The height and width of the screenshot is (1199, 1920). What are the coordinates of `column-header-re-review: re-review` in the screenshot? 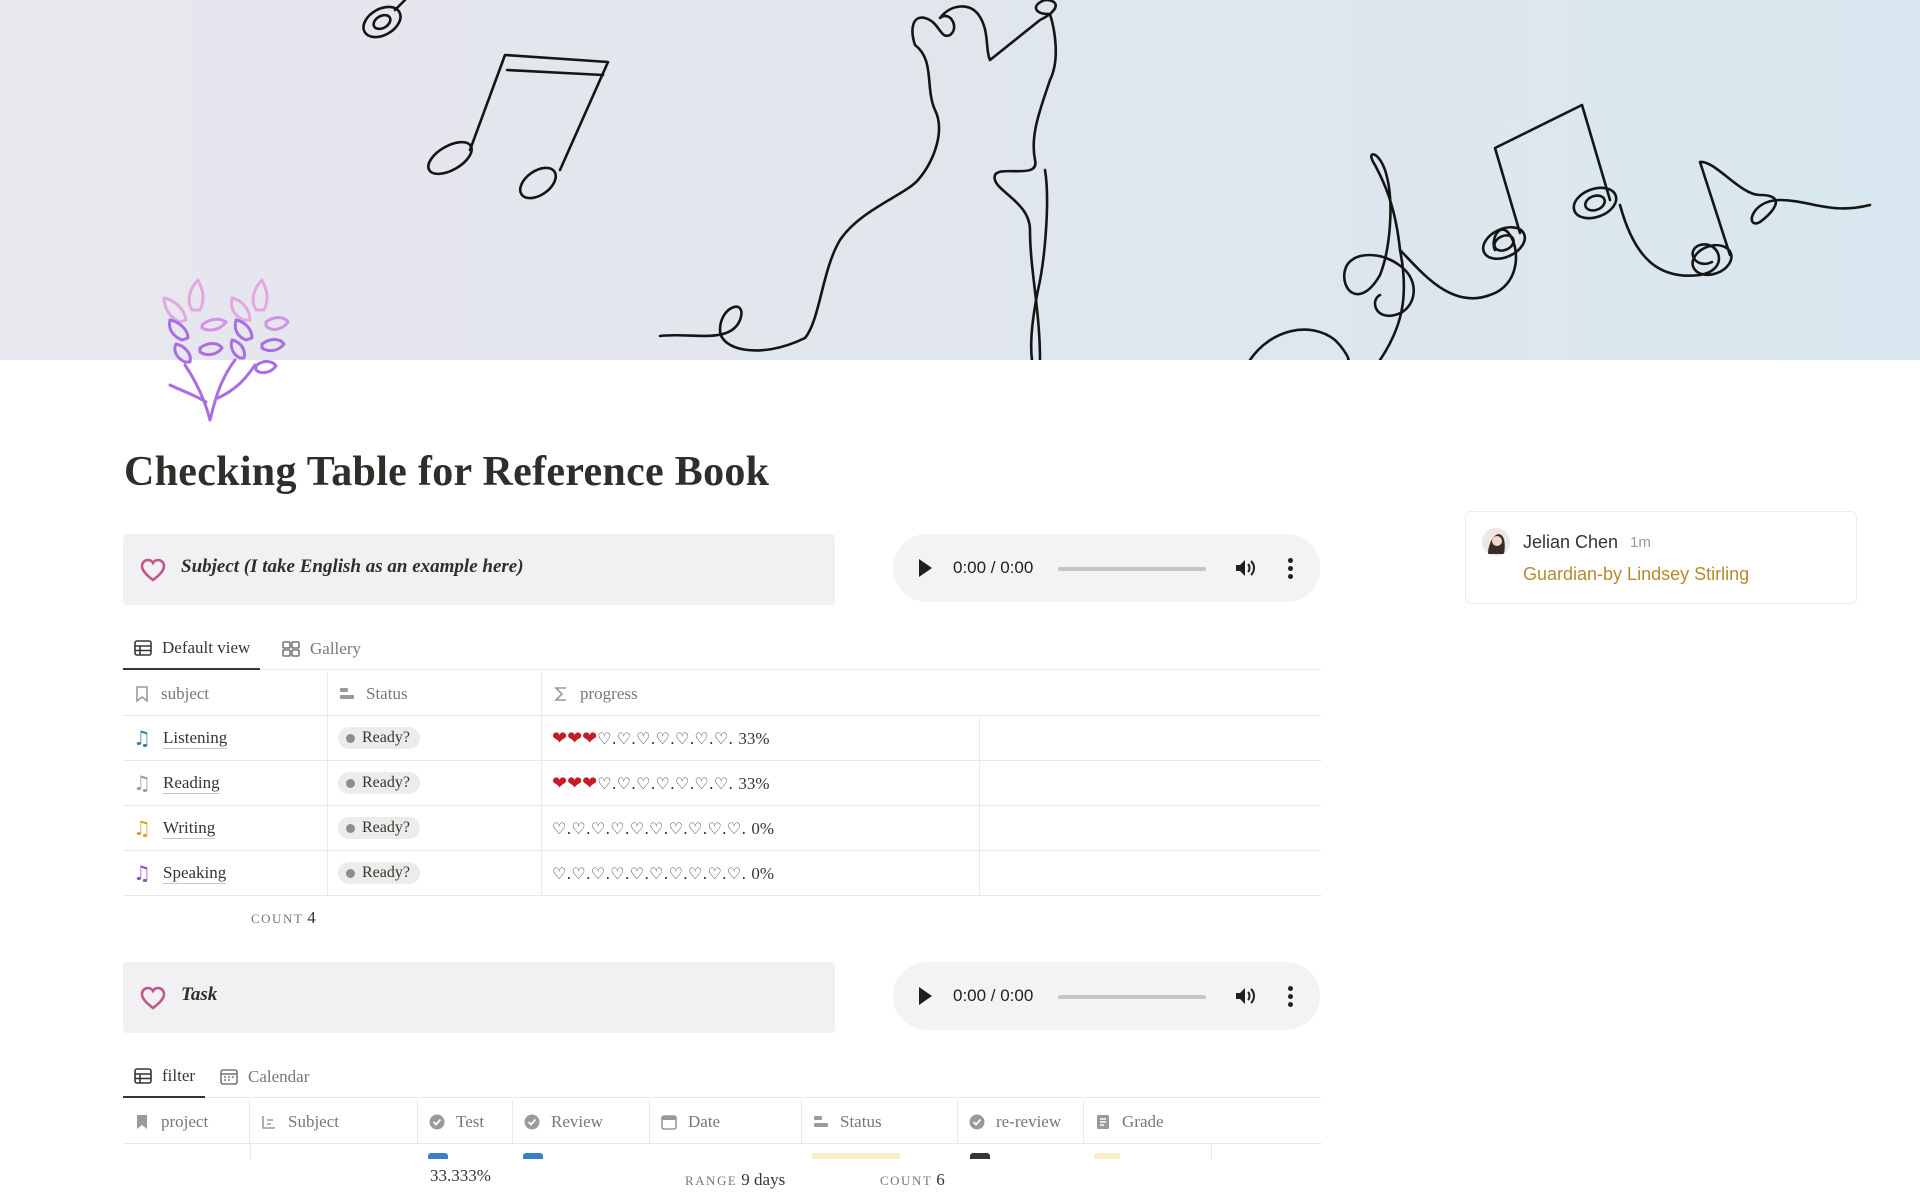 It's located at (1021, 1121).